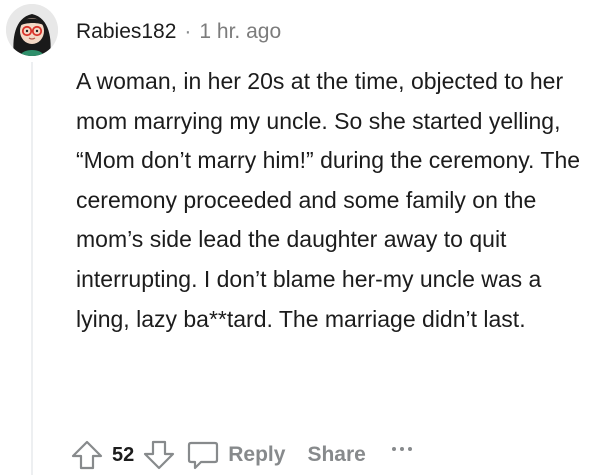  What do you see at coordinates (126, 32) in the screenshot?
I see `username: Rabies182` at bounding box center [126, 32].